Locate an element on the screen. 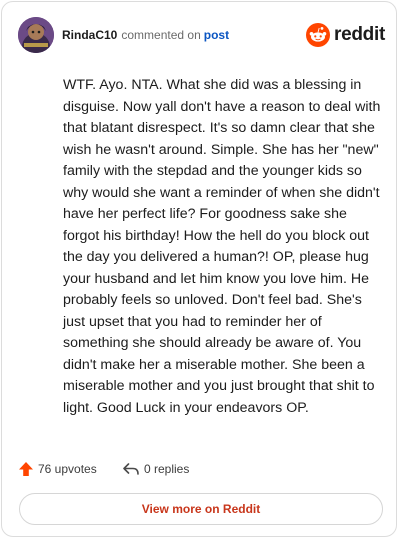 The height and width of the screenshot is (540, 400). post-link: post is located at coordinates (216, 35).